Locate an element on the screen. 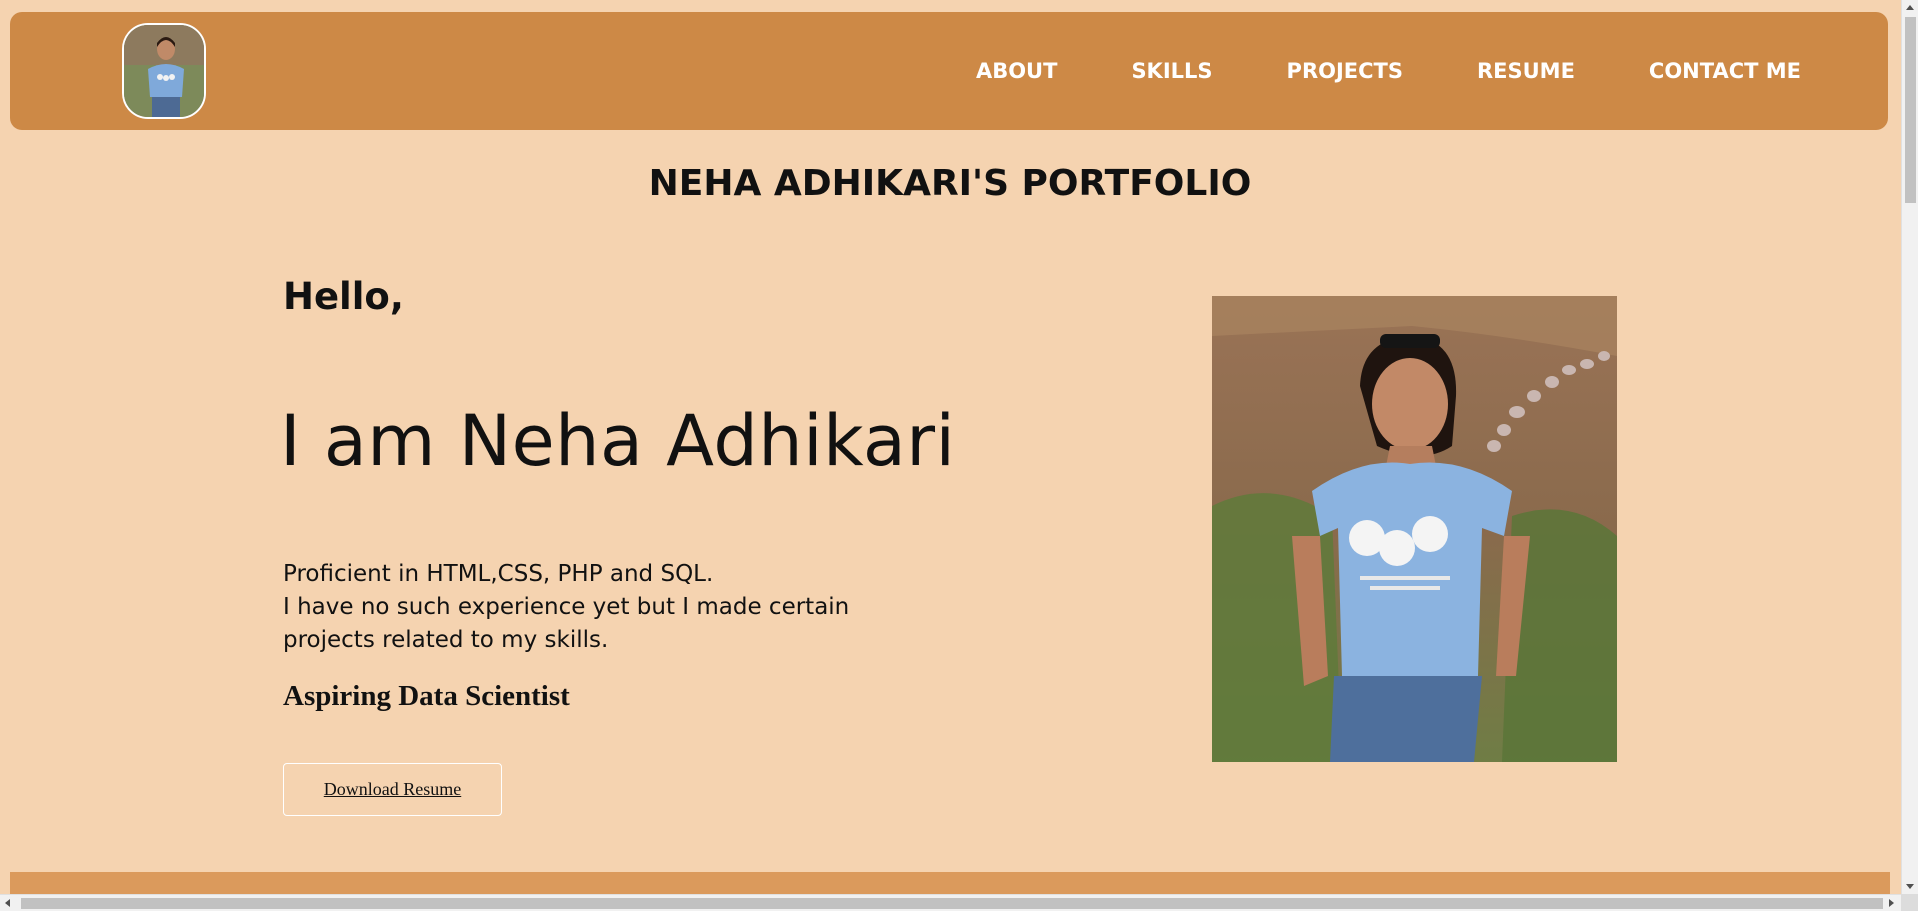  vertical-scroll-thumb is located at coordinates (1910, 110).